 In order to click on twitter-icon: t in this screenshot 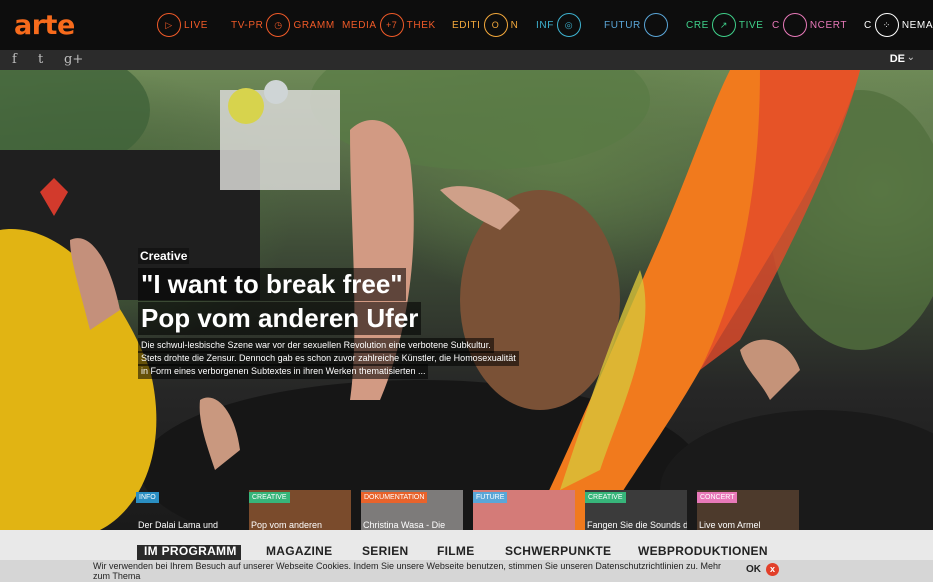, I will do `click(40, 59)`.